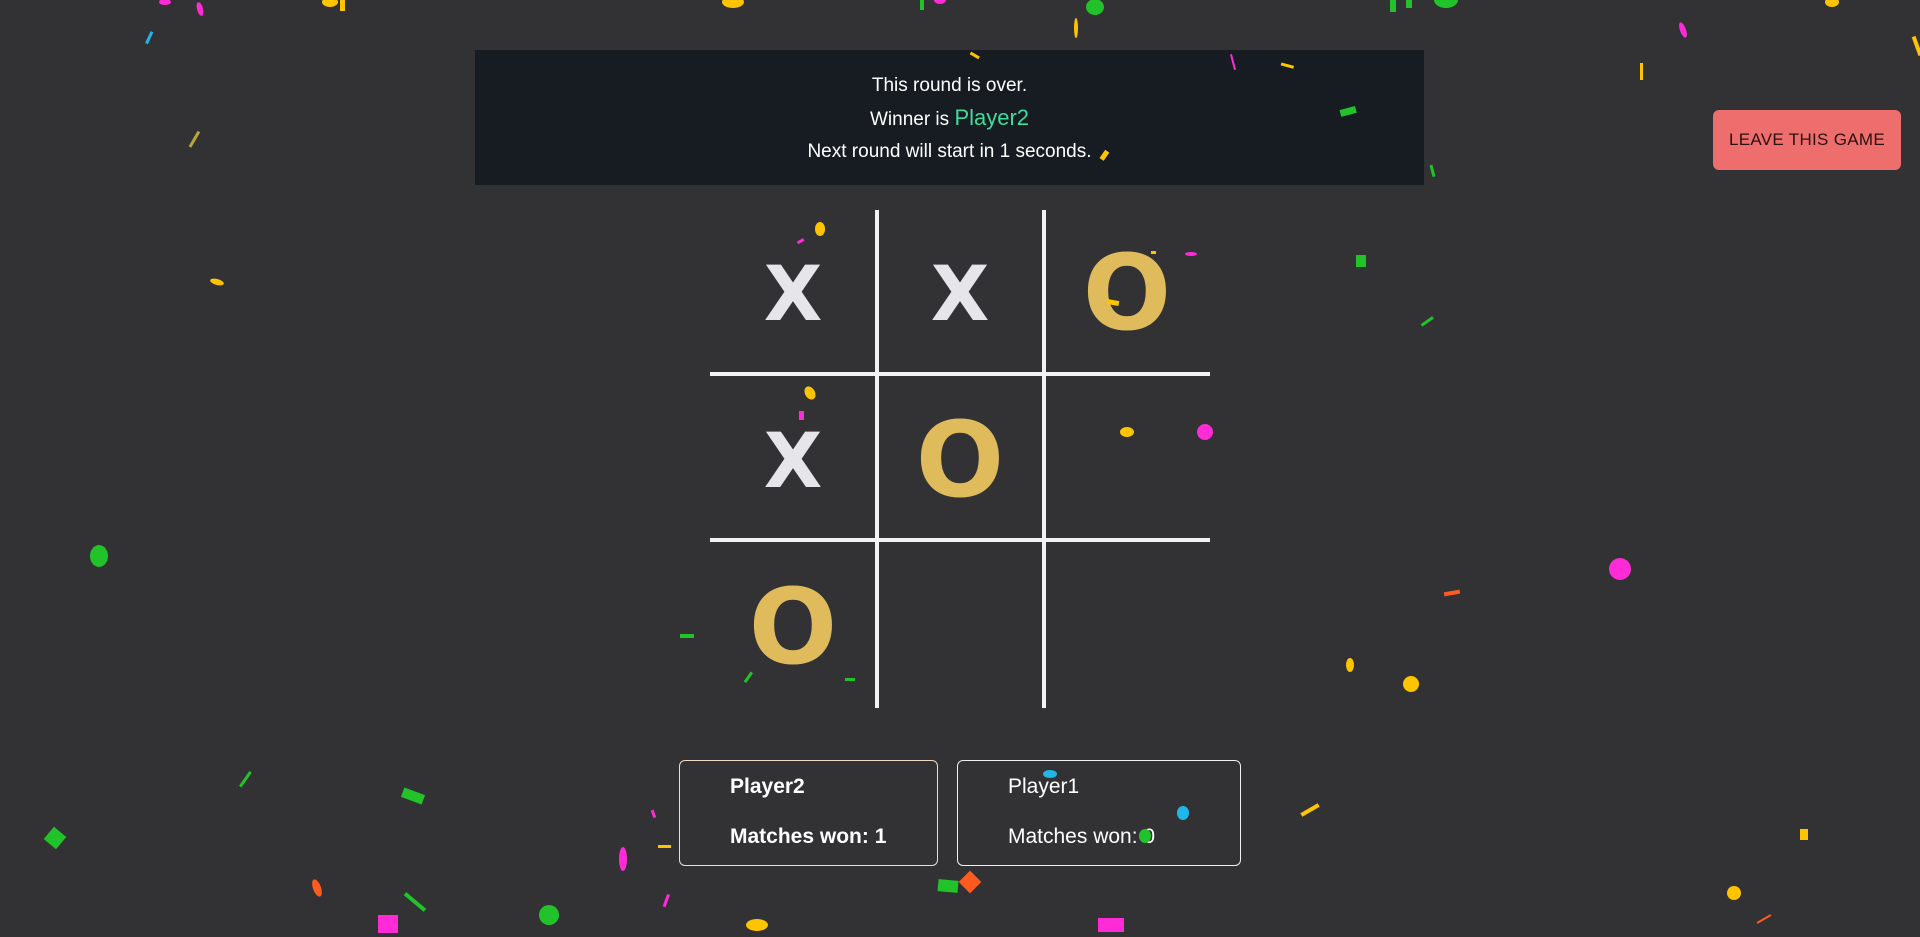 The height and width of the screenshot is (937, 1920). I want to click on winner-line: Winner is Player2, so click(949, 119).